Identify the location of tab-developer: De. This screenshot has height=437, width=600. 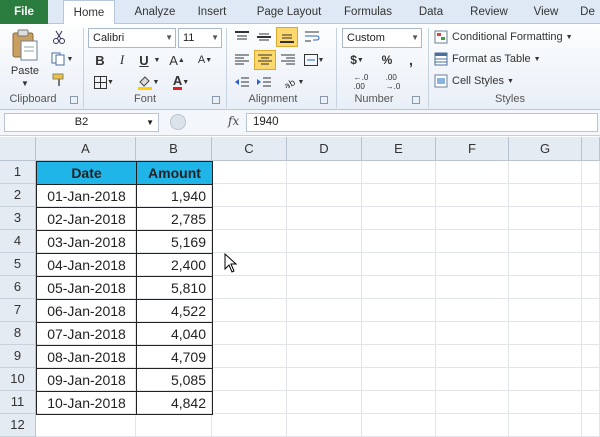
(587, 12).